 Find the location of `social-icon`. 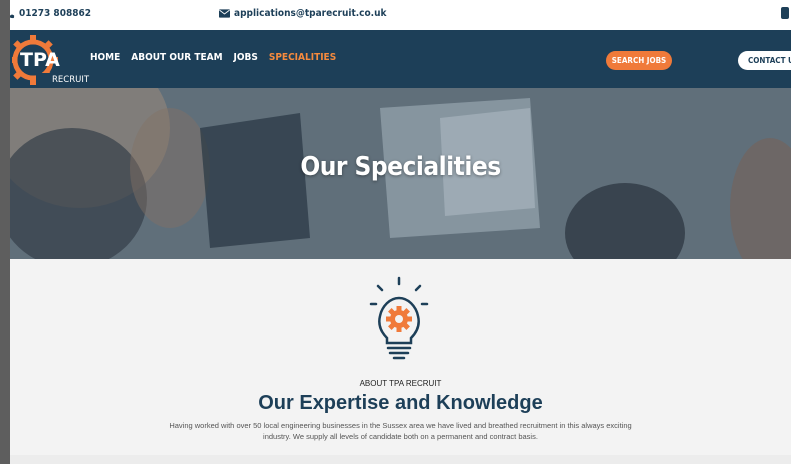

social-icon is located at coordinates (785, 13).